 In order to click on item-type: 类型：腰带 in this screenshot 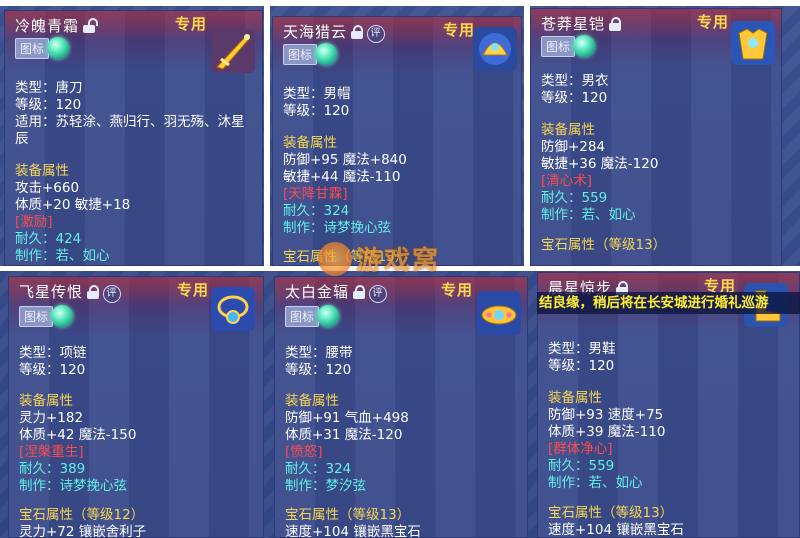, I will do `click(319, 353)`.